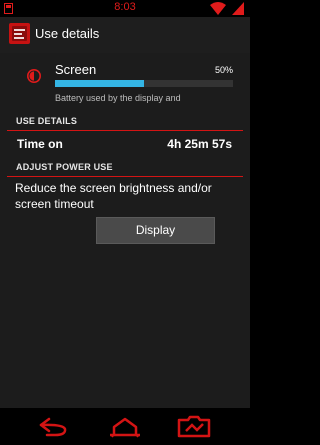 The height and width of the screenshot is (445, 320). Describe the element at coordinates (223, 70) in the screenshot. I see `usage-percent: 50%` at that location.